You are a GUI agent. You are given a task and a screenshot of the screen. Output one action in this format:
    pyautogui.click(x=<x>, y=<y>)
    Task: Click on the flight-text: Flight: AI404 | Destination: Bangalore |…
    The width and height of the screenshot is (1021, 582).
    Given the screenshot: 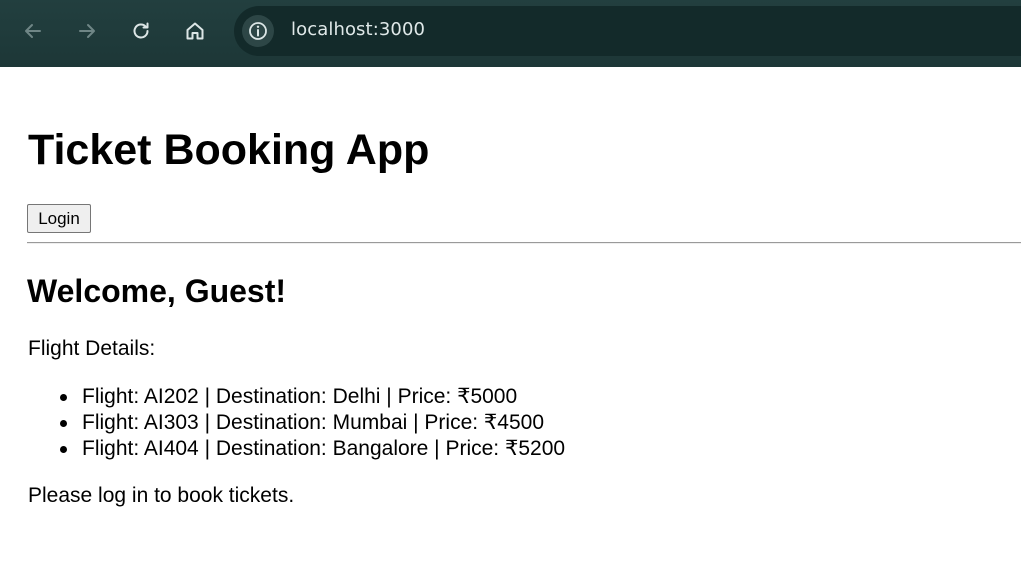 What is the action you would take?
    pyautogui.click(x=324, y=448)
    